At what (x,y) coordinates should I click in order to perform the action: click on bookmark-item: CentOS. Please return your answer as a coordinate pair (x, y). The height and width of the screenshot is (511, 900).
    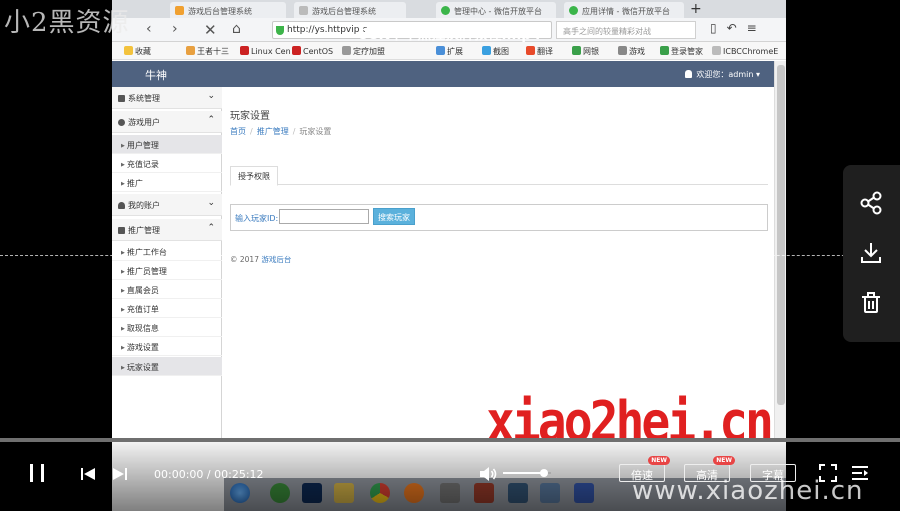
    Looking at the image, I should click on (312, 51).